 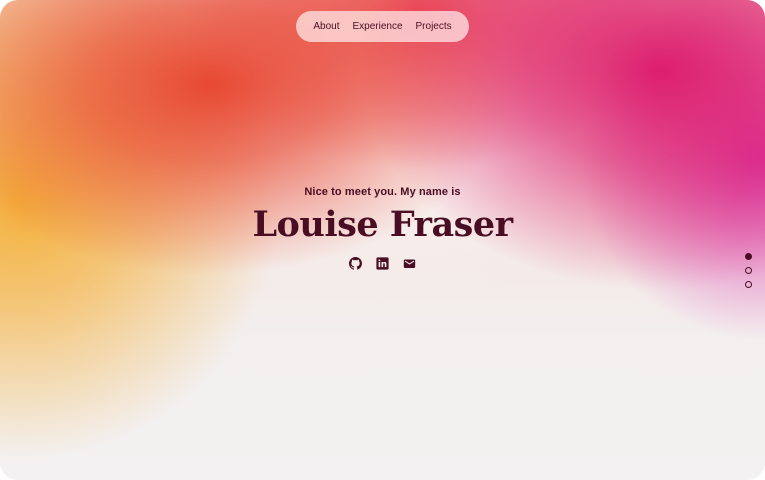 What do you see at coordinates (382, 192) in the screenshot?
I see `hero-greeting: Nice to meet you. My name is` at bounding box center [382, 192].